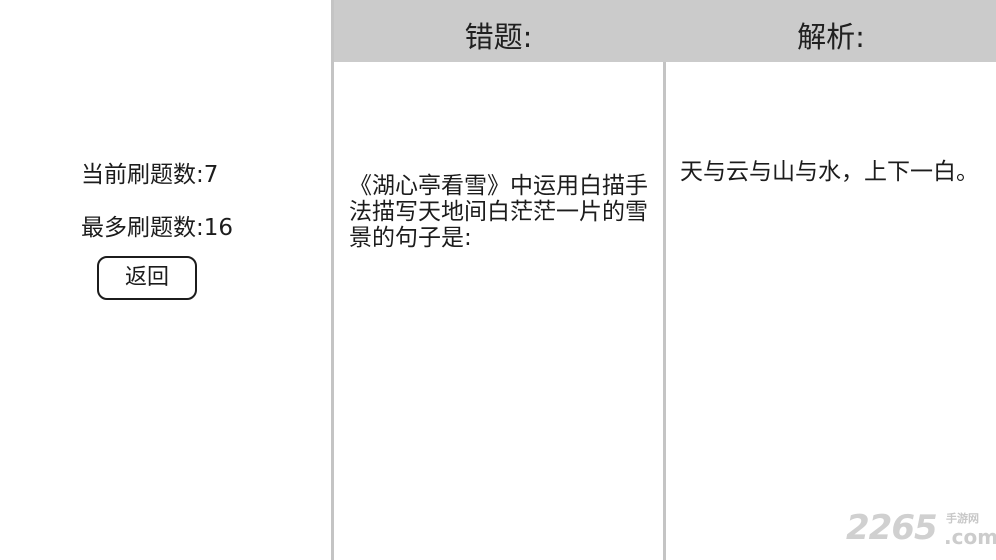 Image resolution: width=996 pixels, height=560 pixels. I want to click on back-button: 返回, so click(147, 278).